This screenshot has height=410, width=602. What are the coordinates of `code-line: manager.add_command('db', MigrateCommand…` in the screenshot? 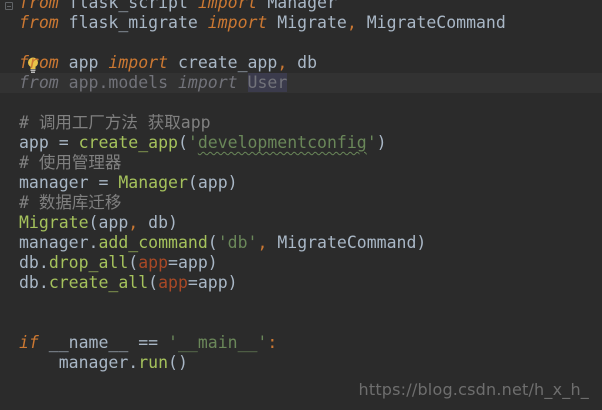 It's located at (310, 243).